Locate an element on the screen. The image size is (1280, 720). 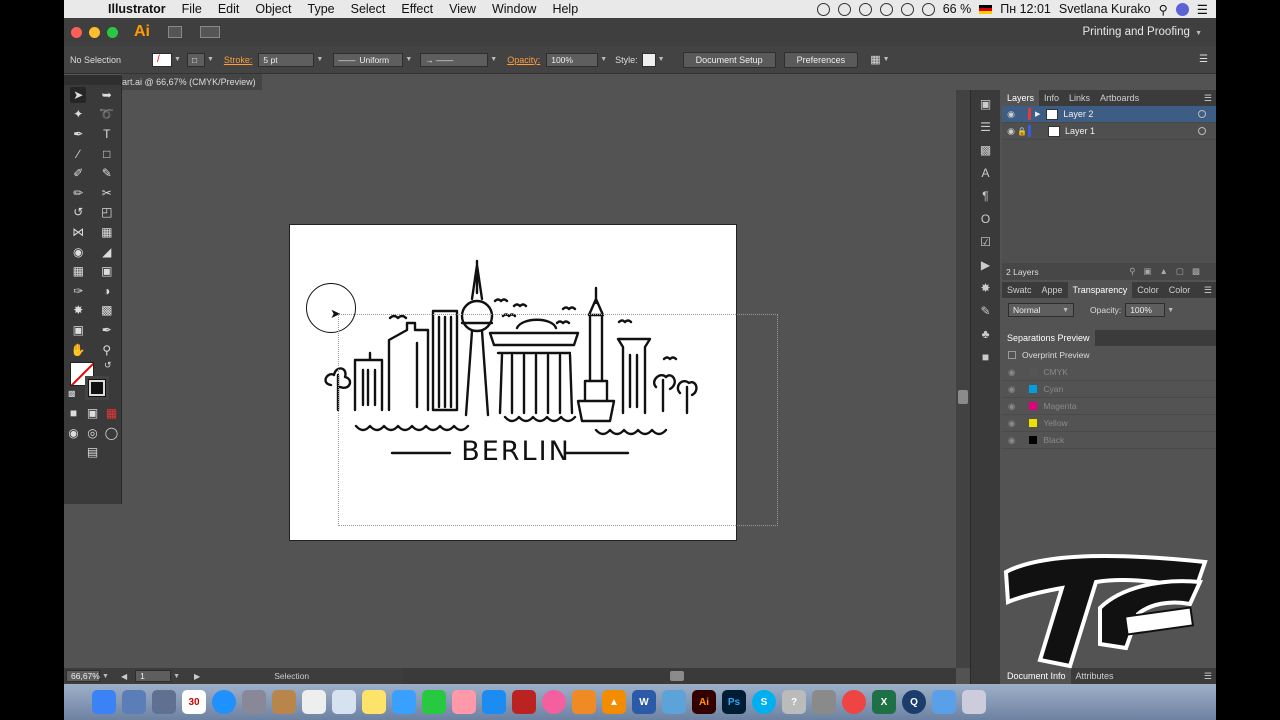
clock: Пн 12:01 is located at coordinates (1025, 9).